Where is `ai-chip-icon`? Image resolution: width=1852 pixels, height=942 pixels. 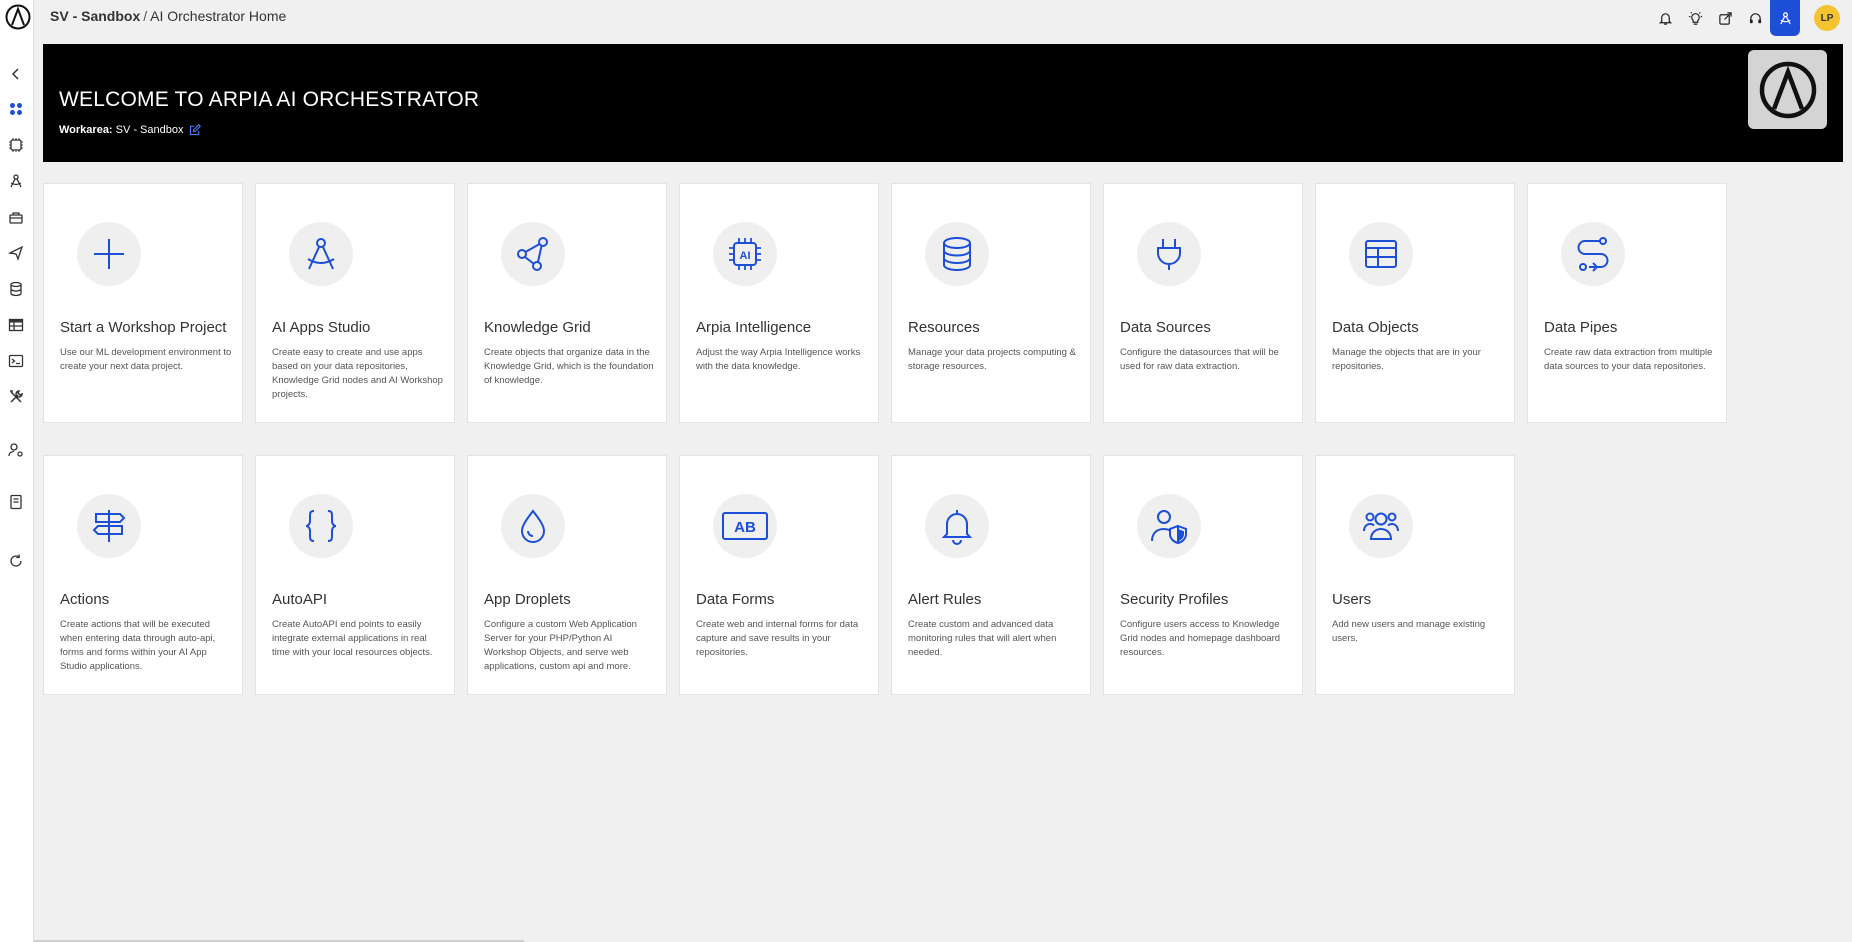
ai-chip-icon is located at coordinates (16, 145).